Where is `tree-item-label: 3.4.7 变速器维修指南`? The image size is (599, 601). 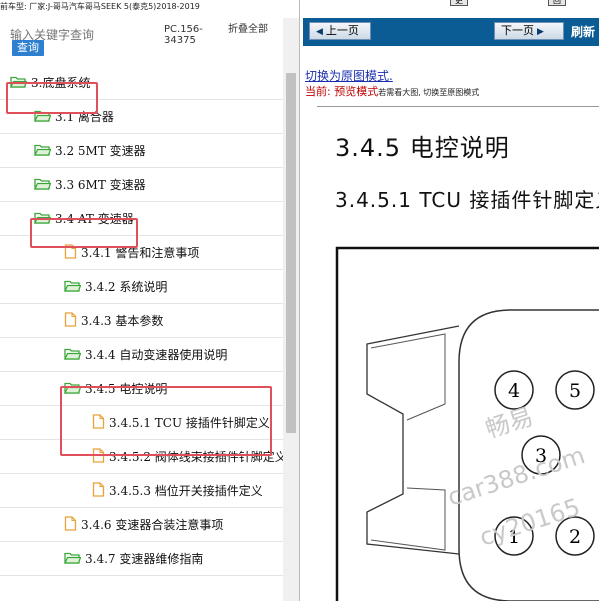 tree-item-label: 3.4.7 变速器维修指南 is located at coordinates (144, 559).